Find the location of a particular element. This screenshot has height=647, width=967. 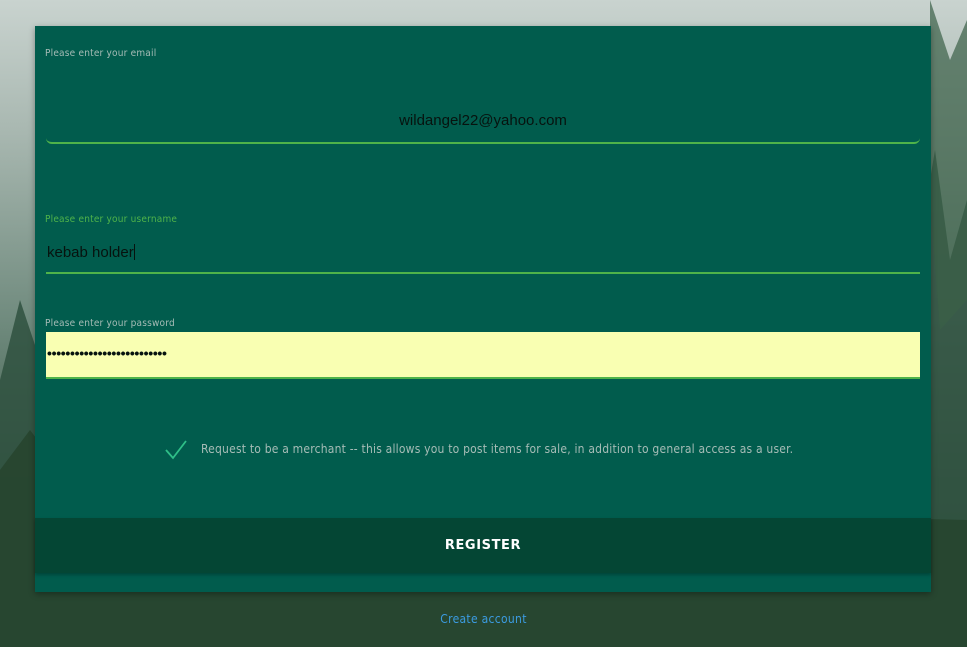

username-label: Please enter your username is located at coordinates (111, 219).